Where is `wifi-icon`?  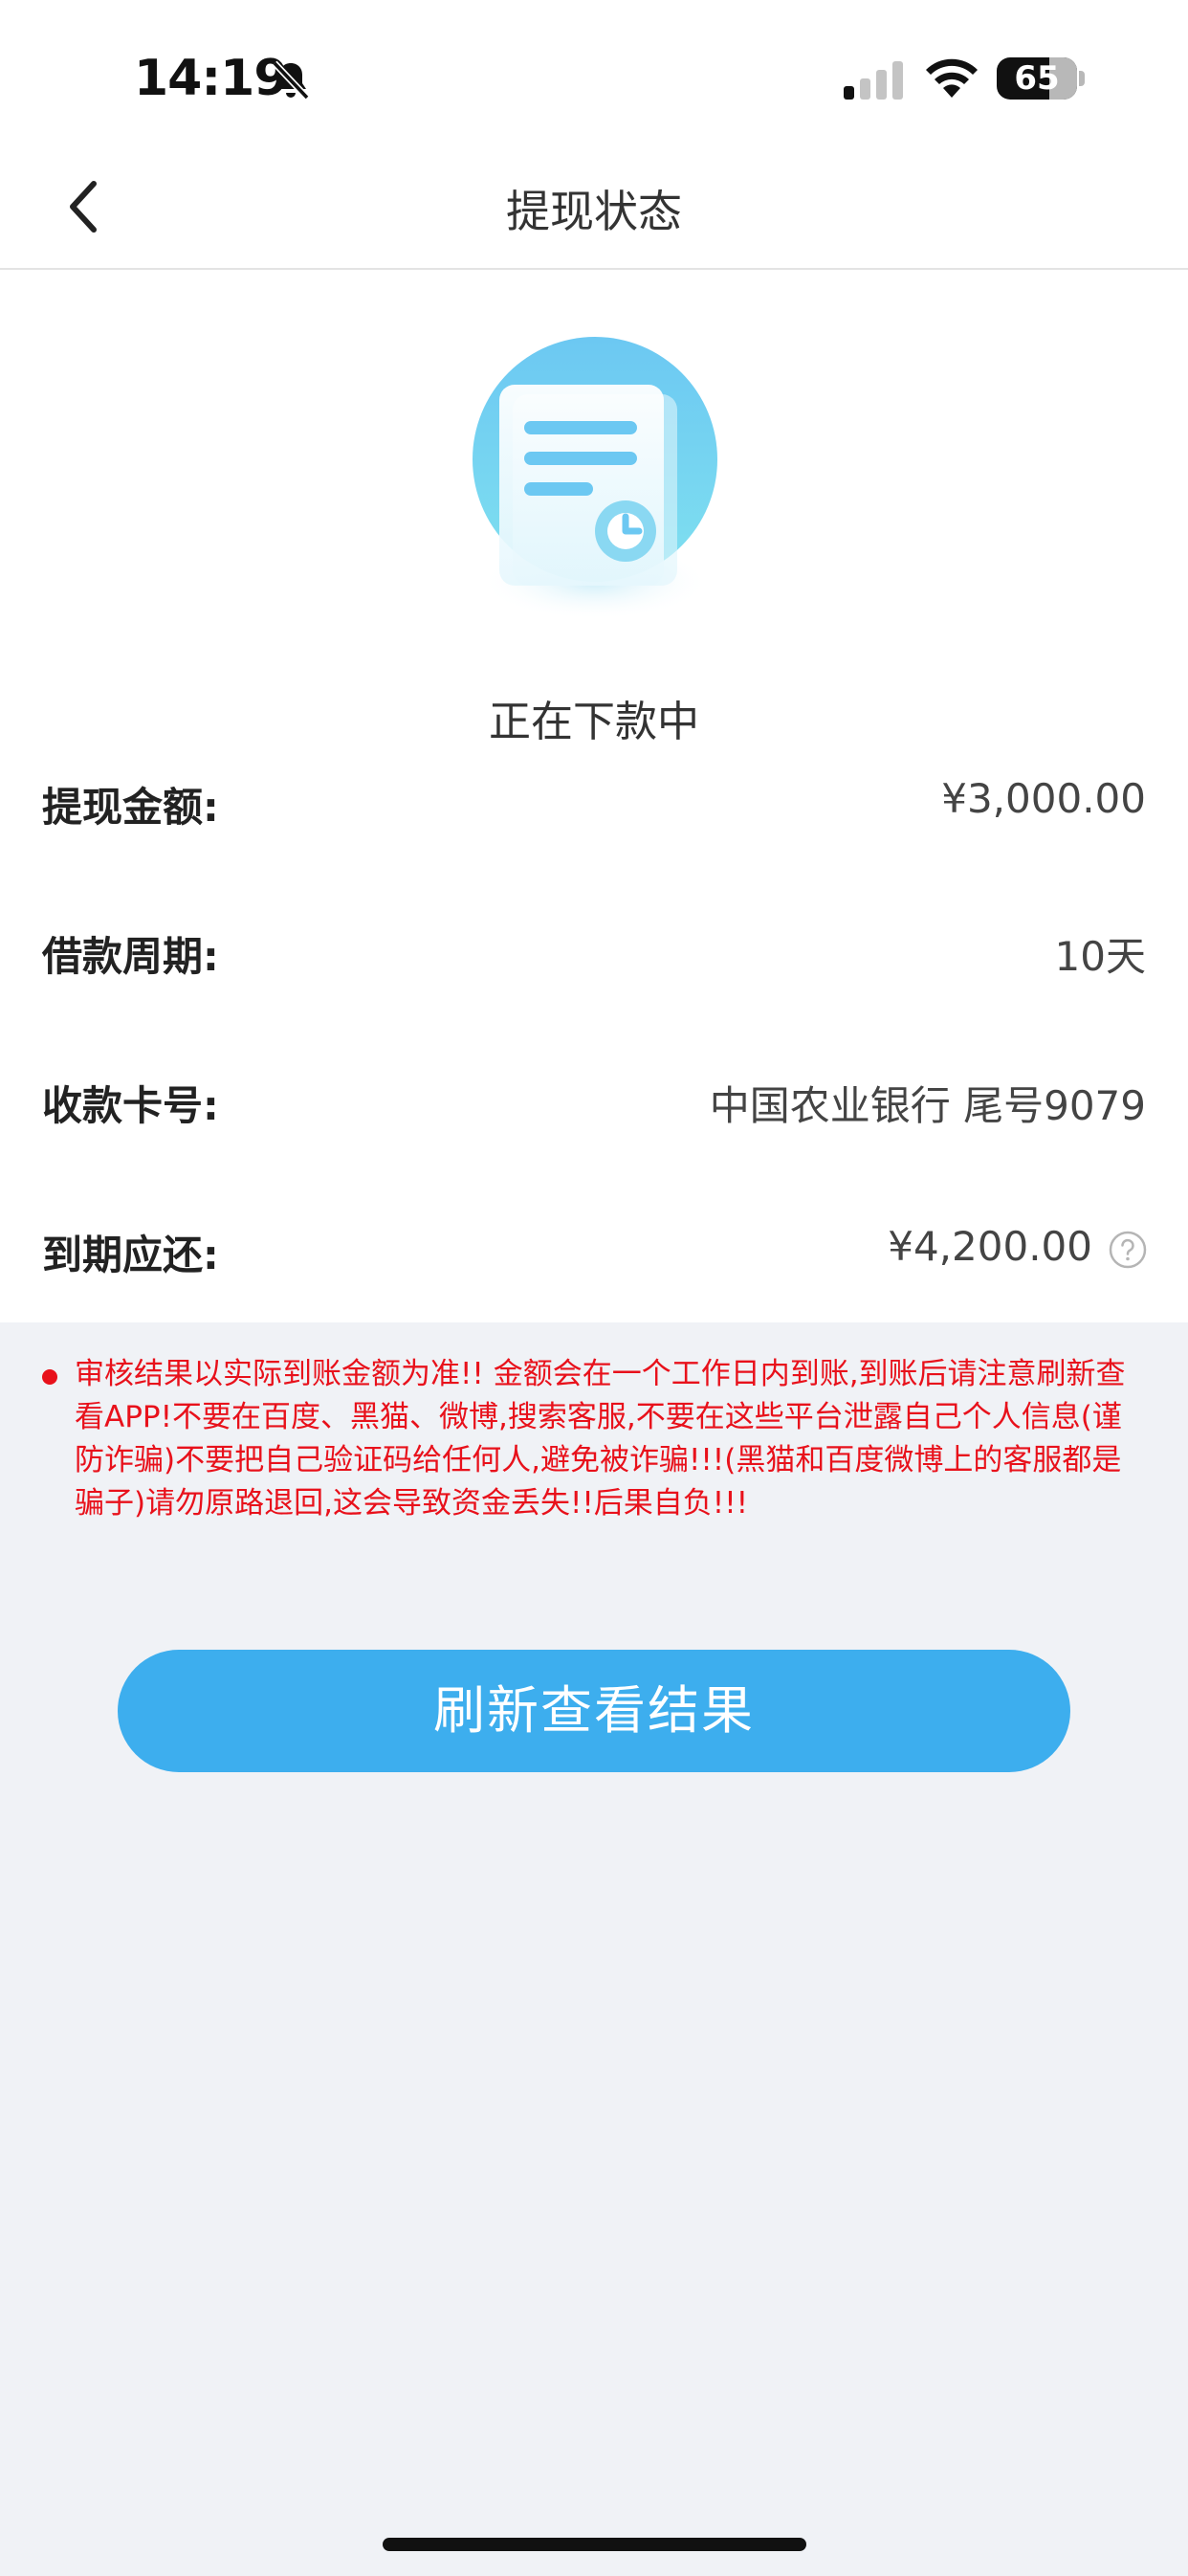 wifi-icon is located at coordinates (952, 78).